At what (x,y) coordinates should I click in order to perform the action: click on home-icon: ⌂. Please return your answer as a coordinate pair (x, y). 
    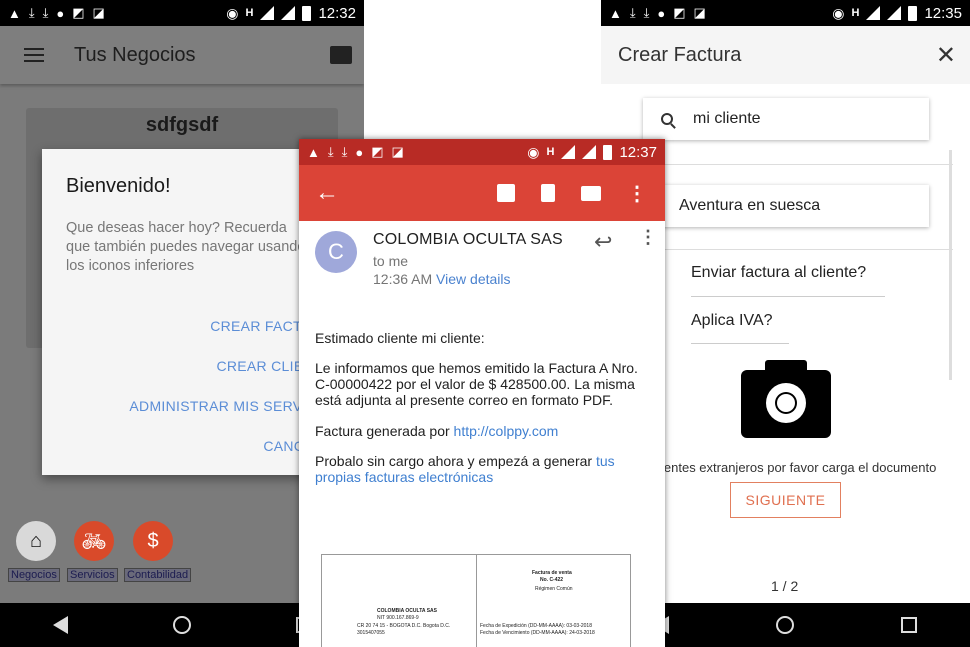
    Looking at the image, I should click on (36, 541).